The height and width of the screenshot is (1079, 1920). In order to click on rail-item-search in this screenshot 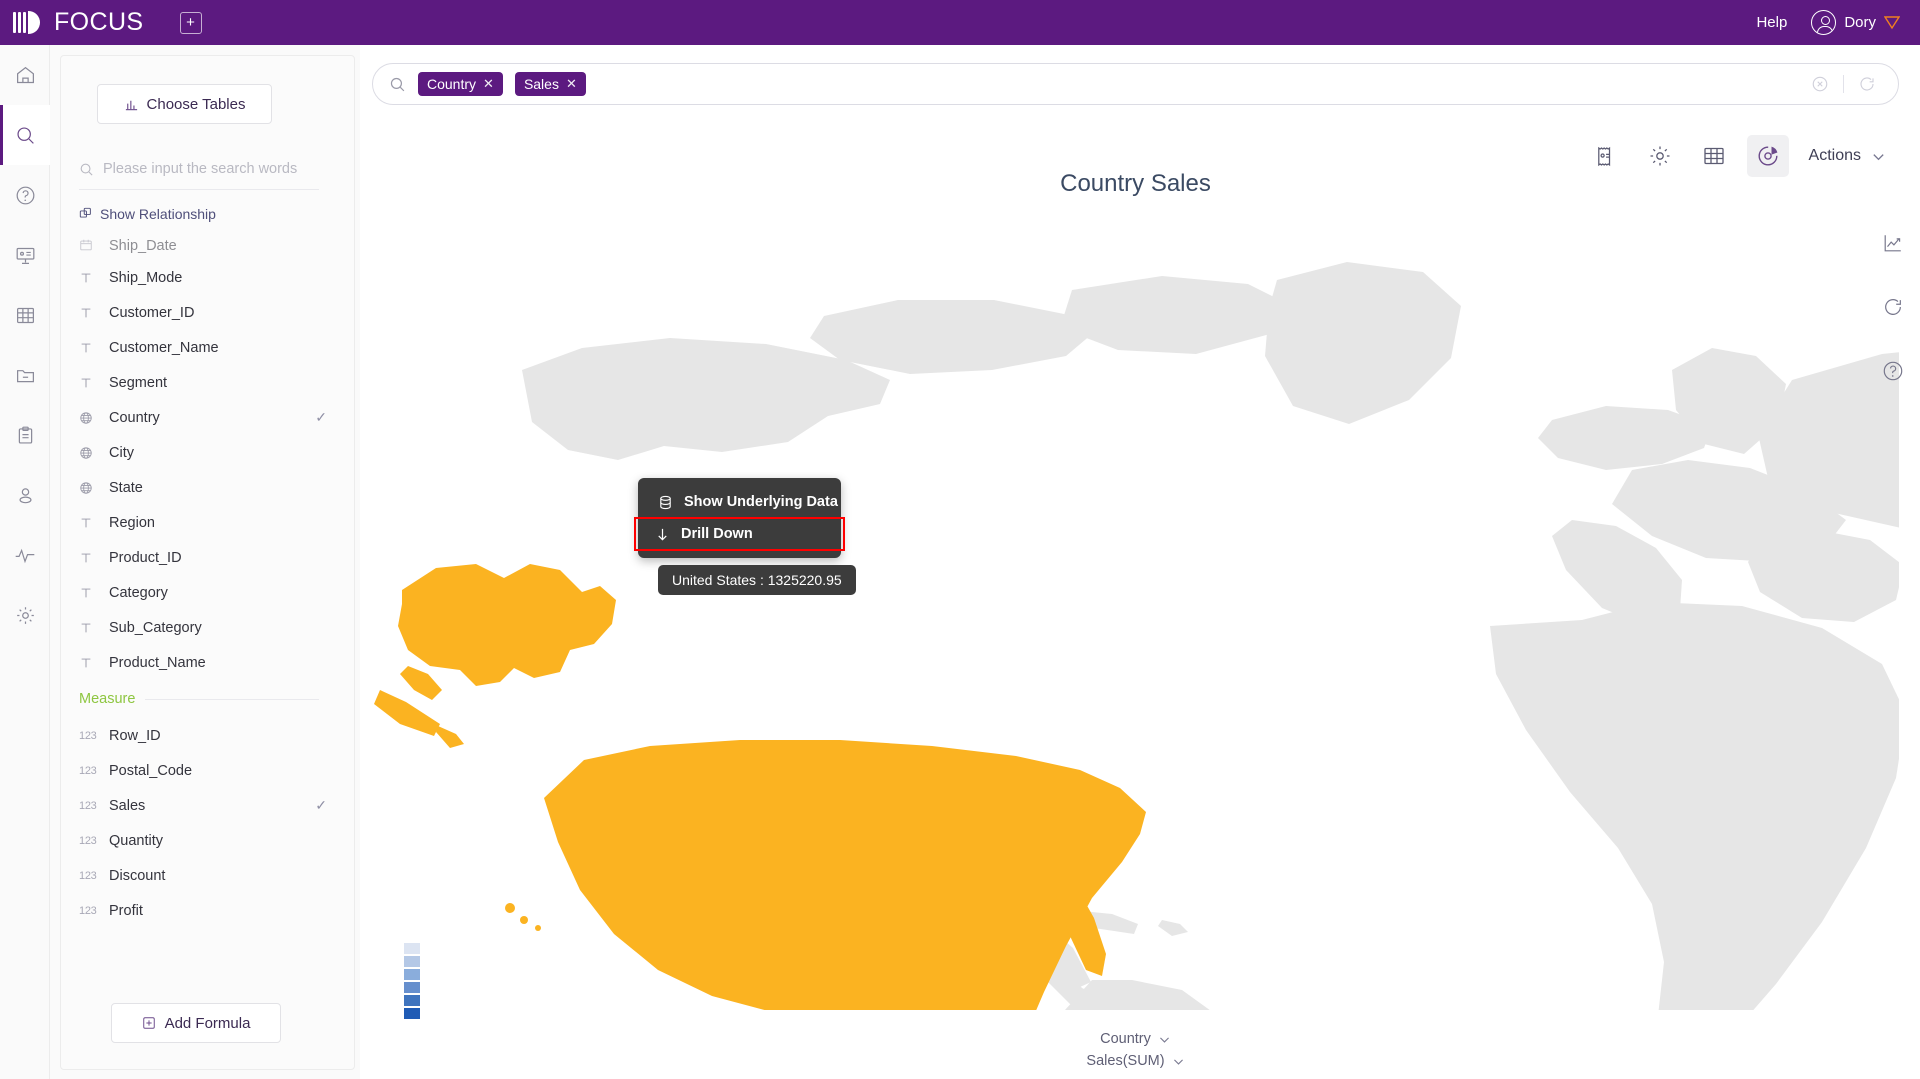, I will do `click(25, 135)`.